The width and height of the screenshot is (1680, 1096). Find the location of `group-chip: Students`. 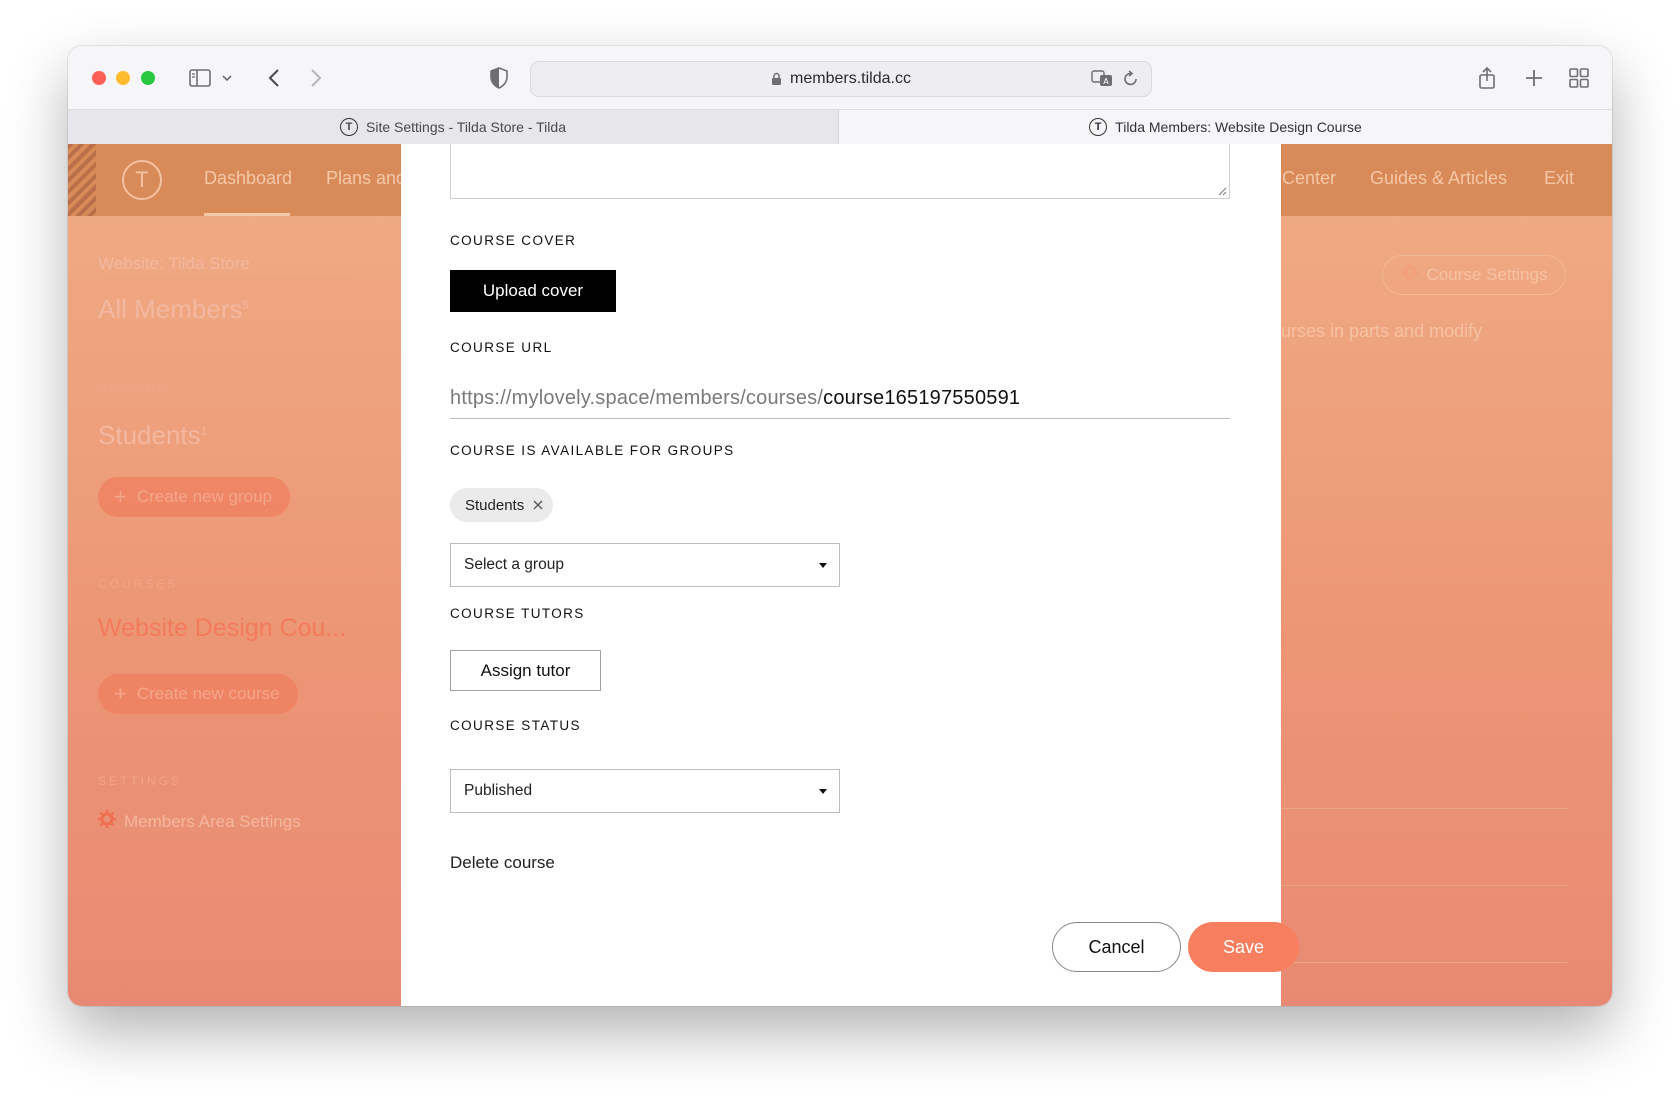

group-chip: Students is located at coordinates (502, 505).